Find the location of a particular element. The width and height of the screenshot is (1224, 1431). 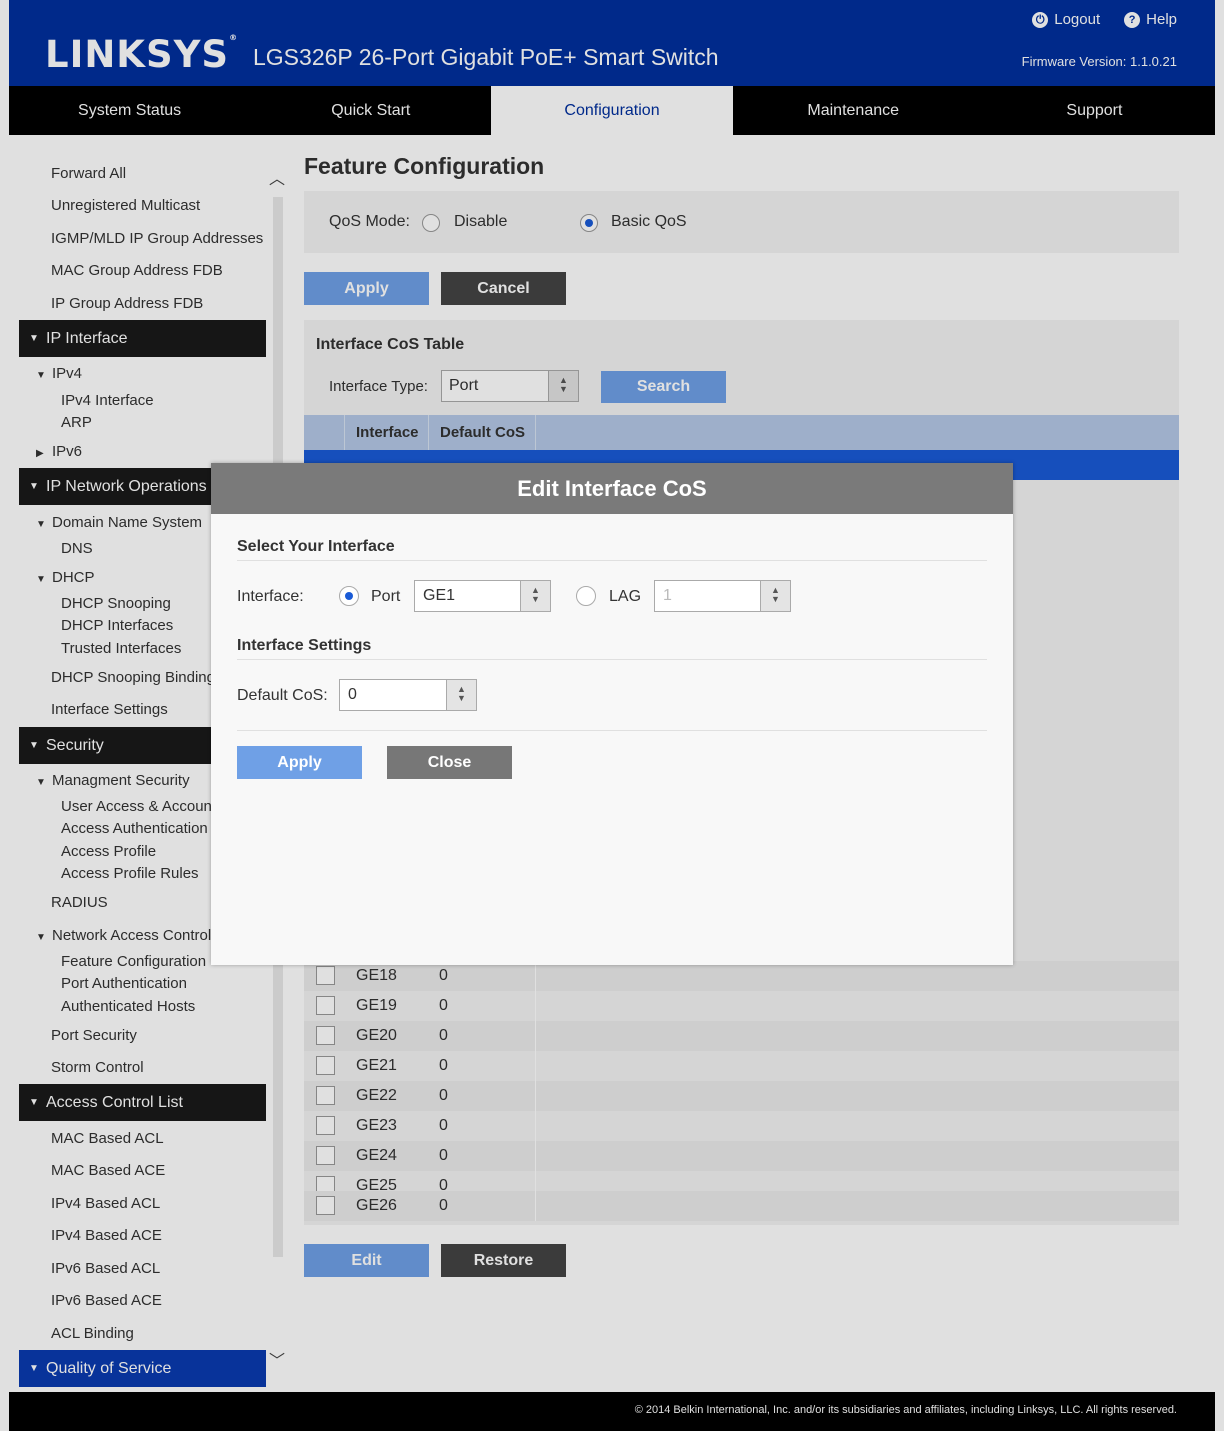

lag-label: LAG is located at coordinates (625, 596).